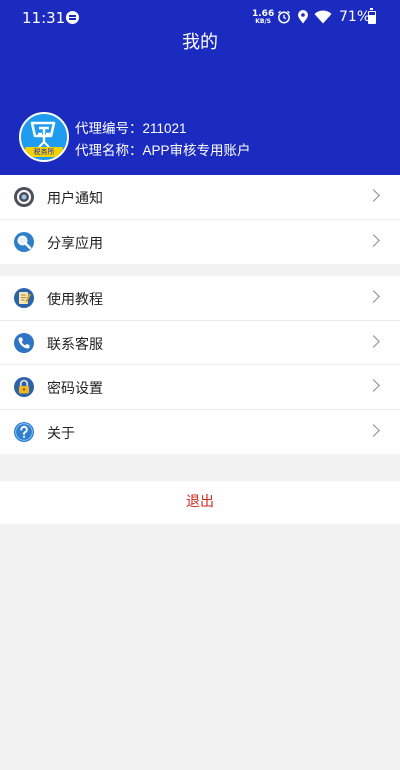 The width and height of the screenshot is (400, 770). Describe the element at coordinates (284, 17) in the screenshot. I see `alarm-icon` at that location.